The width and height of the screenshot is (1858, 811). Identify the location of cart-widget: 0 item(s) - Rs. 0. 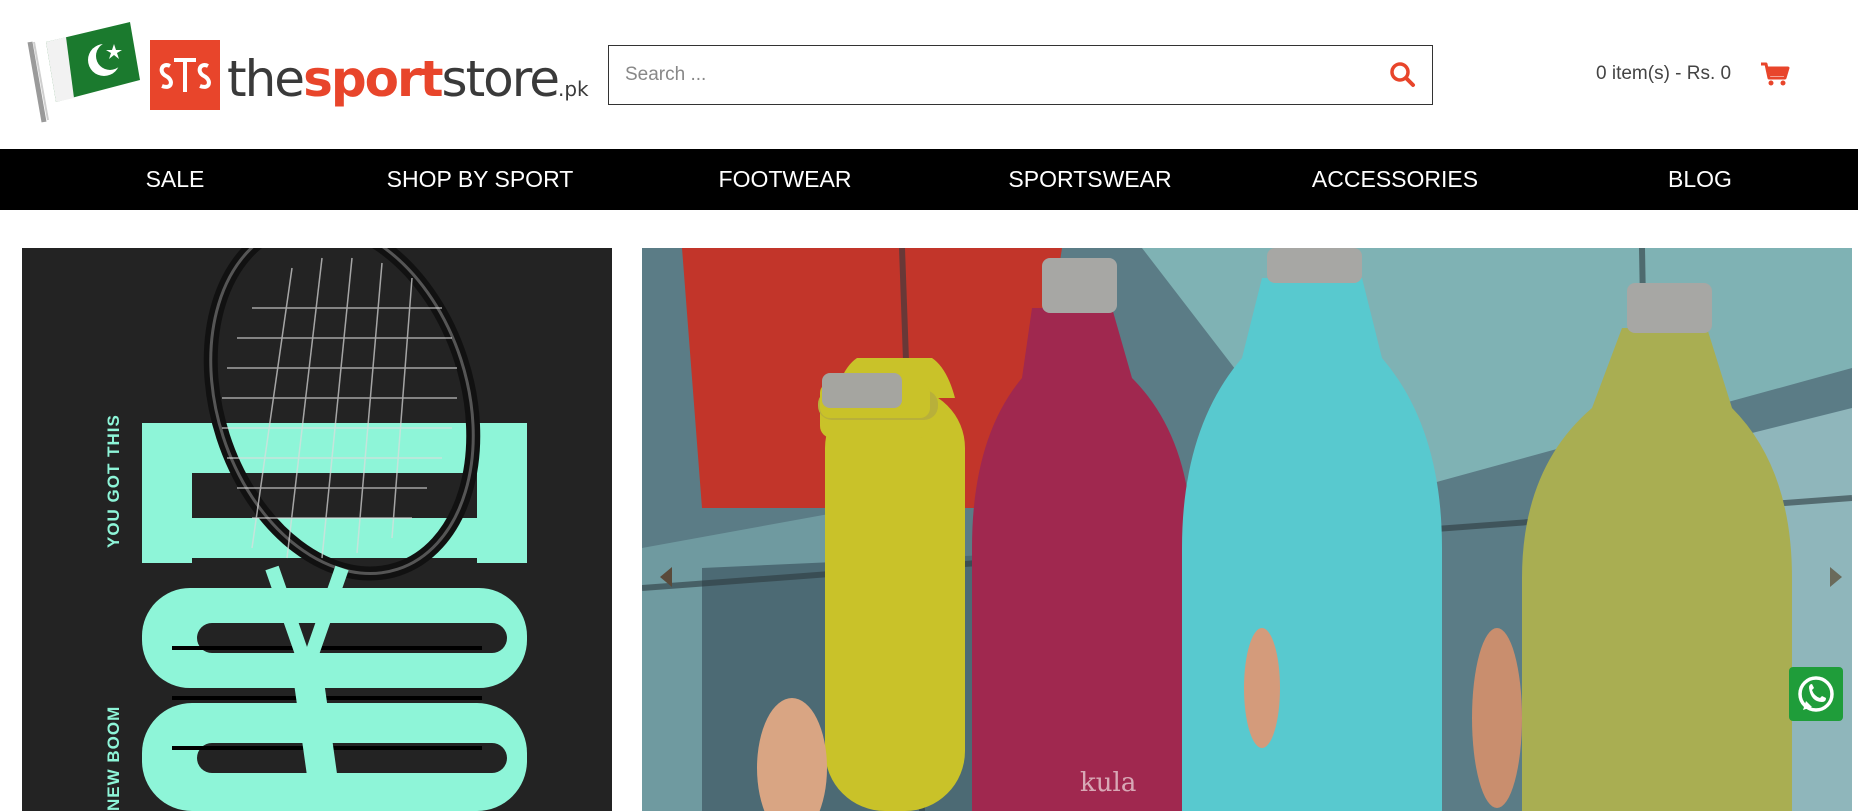
(1693, 74).